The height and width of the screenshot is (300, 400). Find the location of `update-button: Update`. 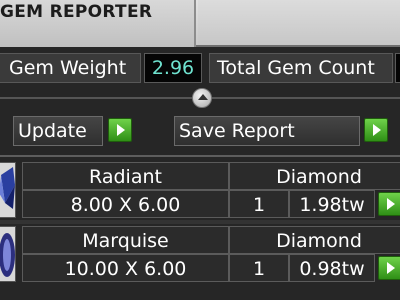

update-button: Update is located at coordinates (58, 131).